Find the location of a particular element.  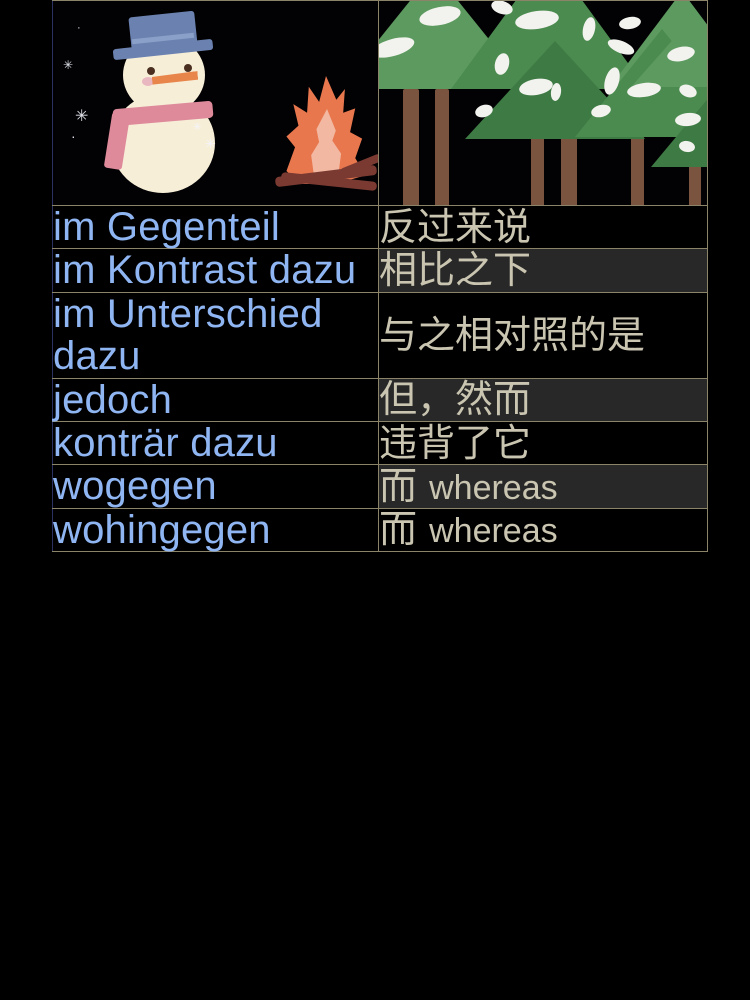

chinese-translation-cell: 相比之下 is located at coordinates (543, 270).